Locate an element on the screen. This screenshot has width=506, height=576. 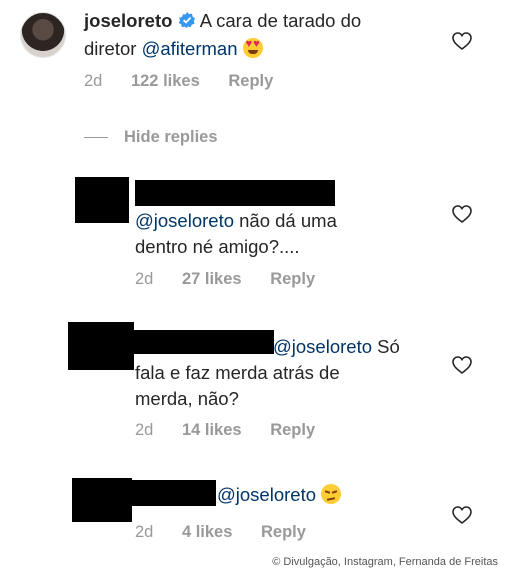
pensive-face-emoji-icon is located at coordinates (331, 494).